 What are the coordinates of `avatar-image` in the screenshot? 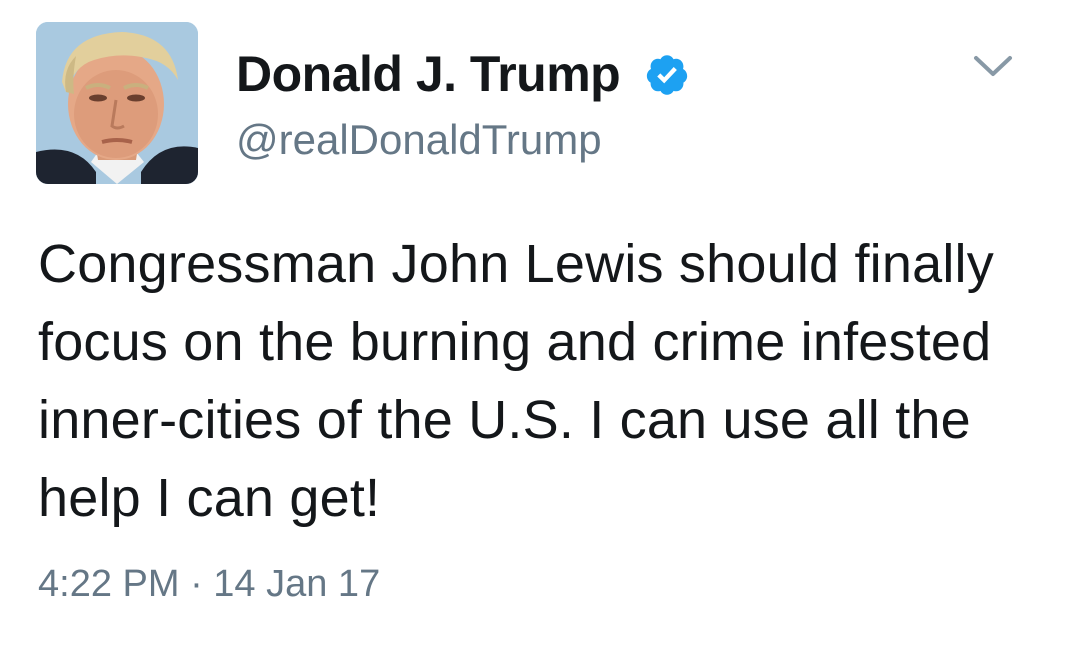 It's located at (117, 103).